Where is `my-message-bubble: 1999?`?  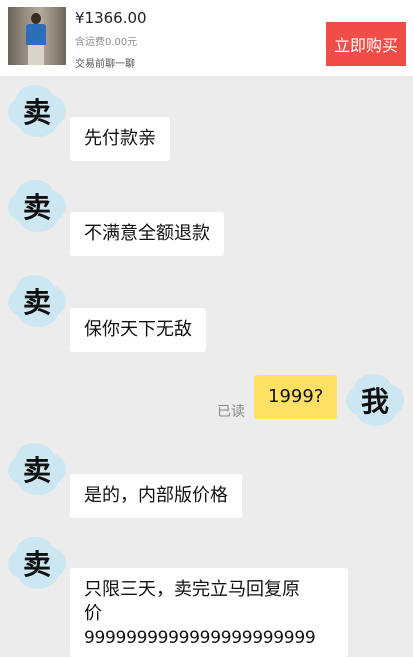 my-message-bubble: 1999? is located at coordinates (296, 397).